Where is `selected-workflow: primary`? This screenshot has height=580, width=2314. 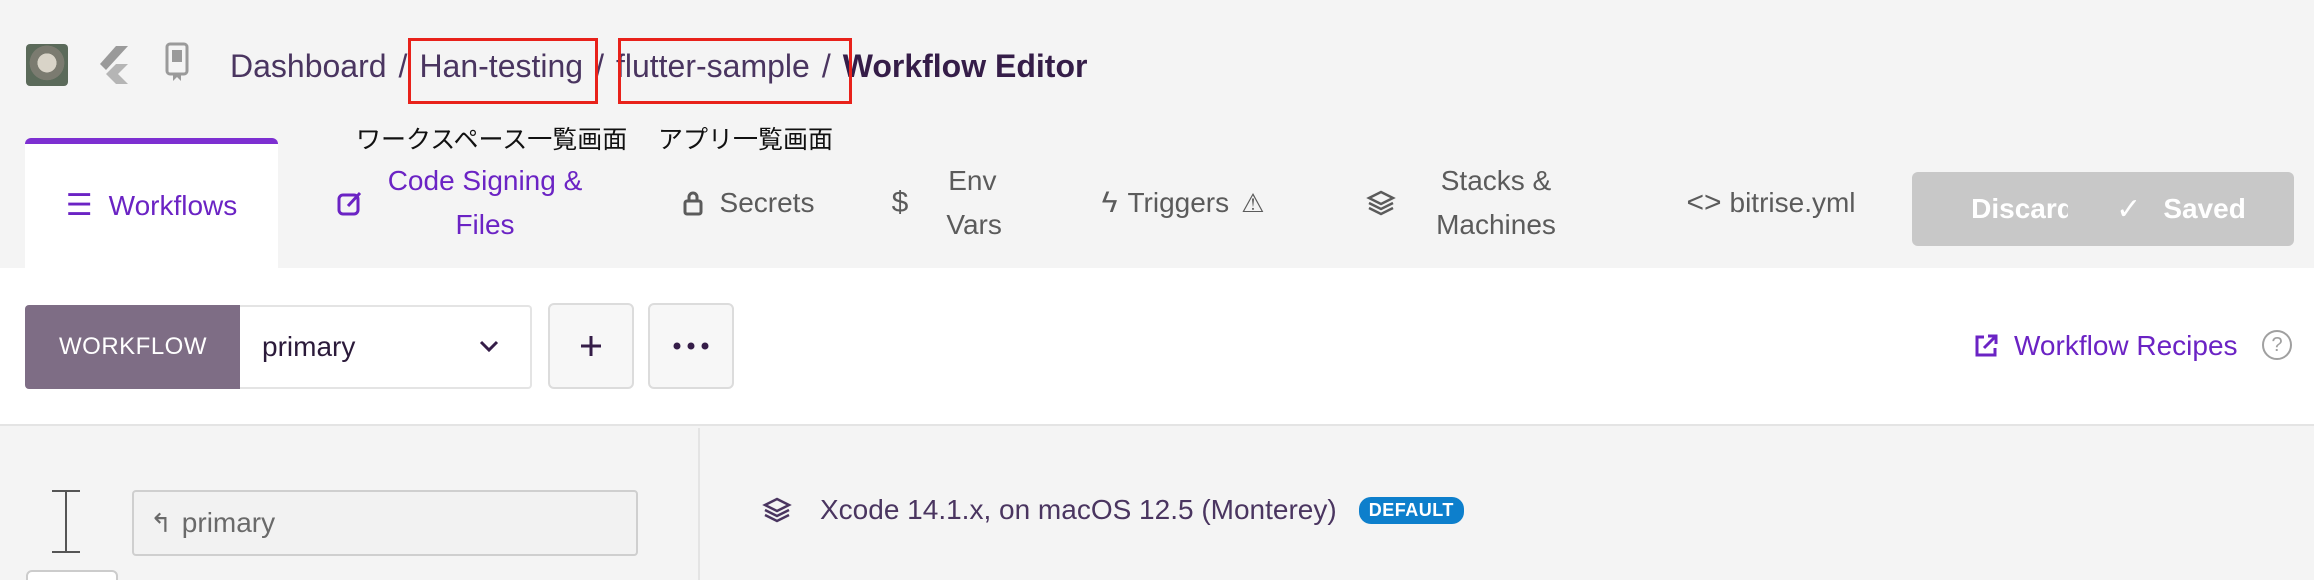
selected-workflow: primary is located at coordinates (309, 346).